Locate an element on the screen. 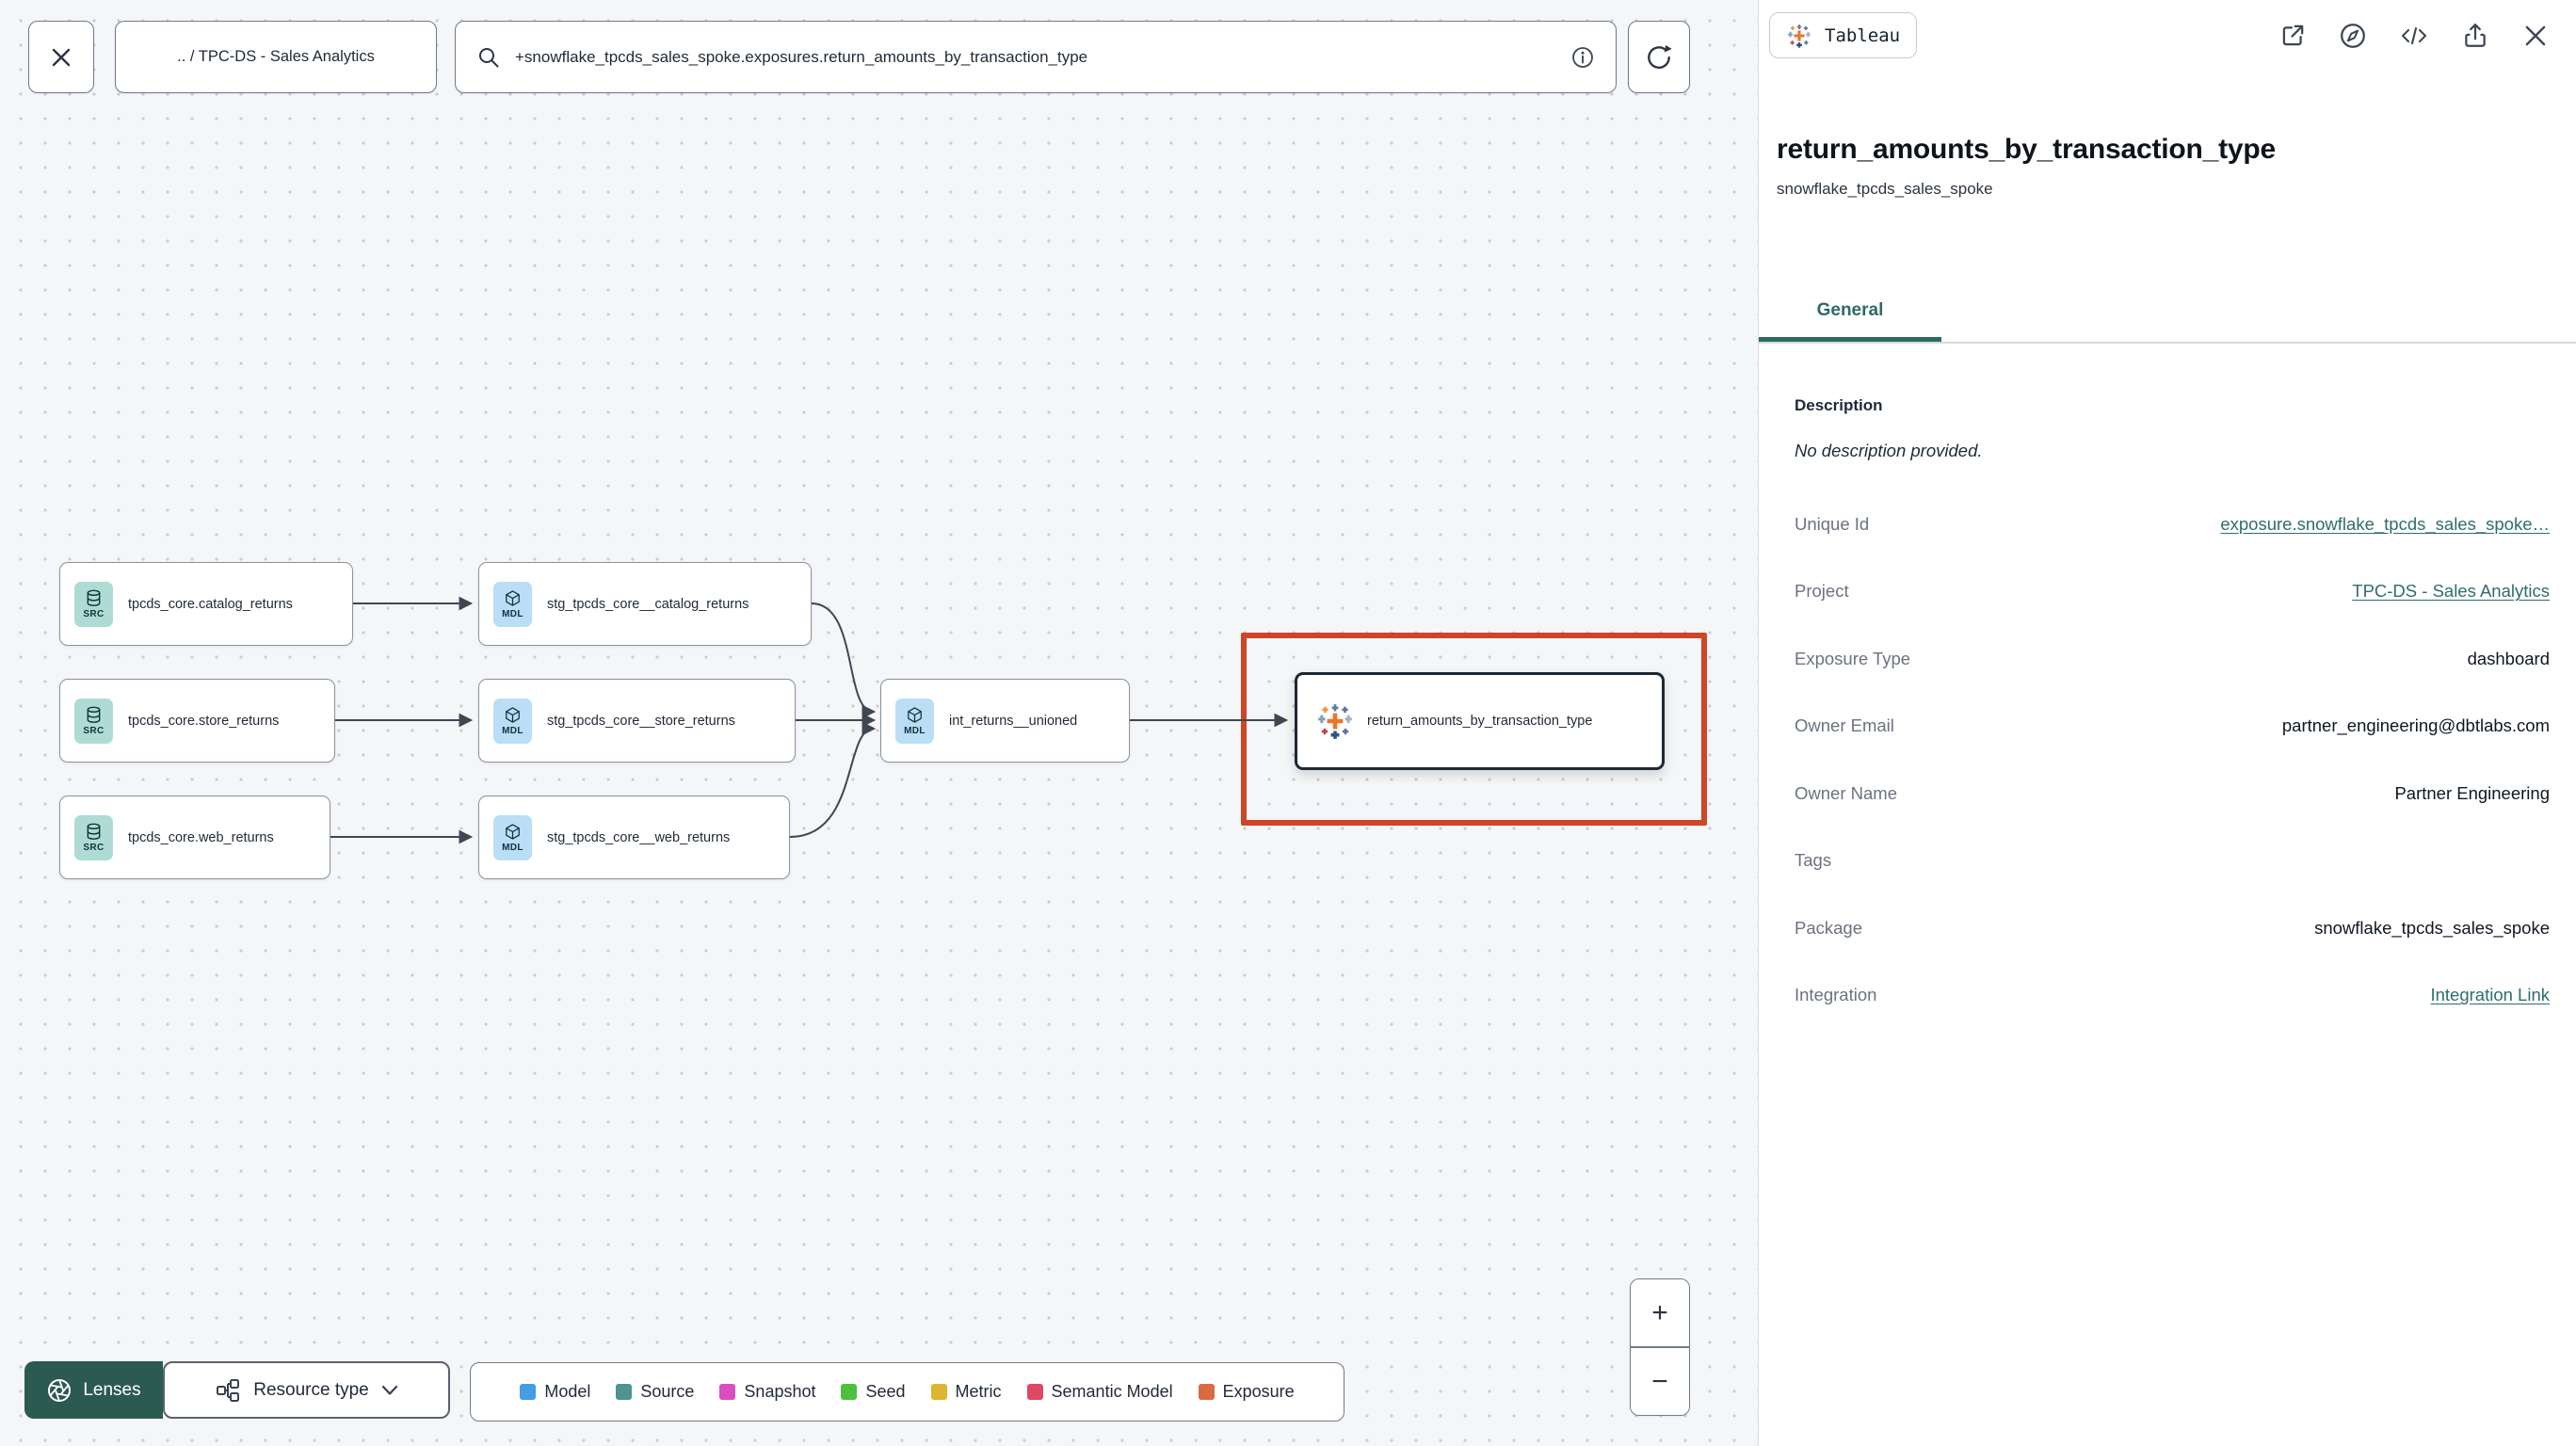  node-tpcds-core-catalog-returns: SRC tpcds_core.catalog_returns is located at coordinates (206, 604).